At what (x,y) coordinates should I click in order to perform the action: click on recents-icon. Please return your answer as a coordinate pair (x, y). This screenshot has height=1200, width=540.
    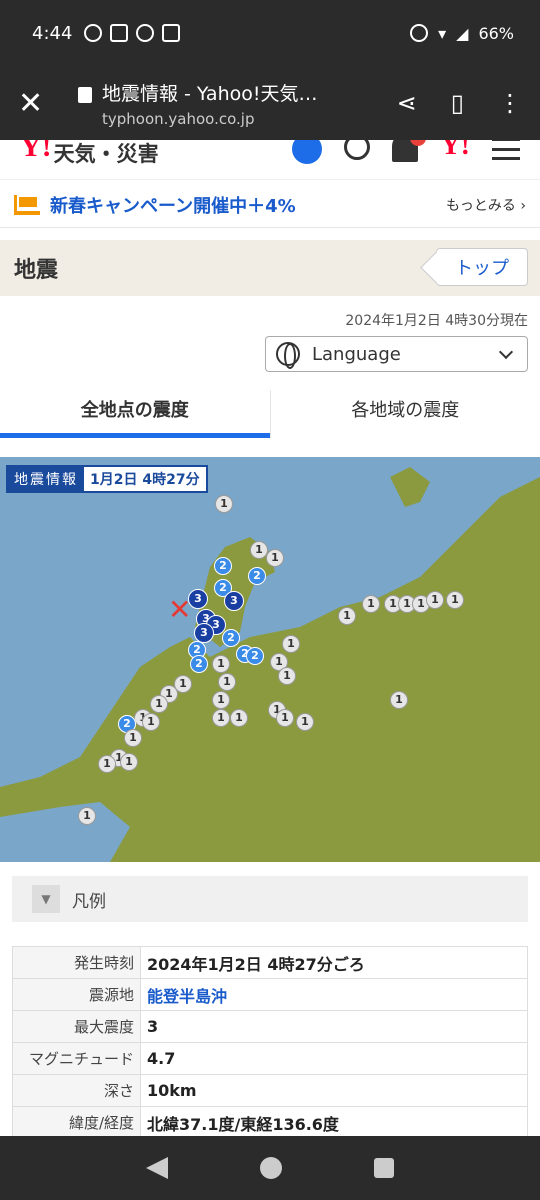
    Looking at the image, I should click on (384, 1168).